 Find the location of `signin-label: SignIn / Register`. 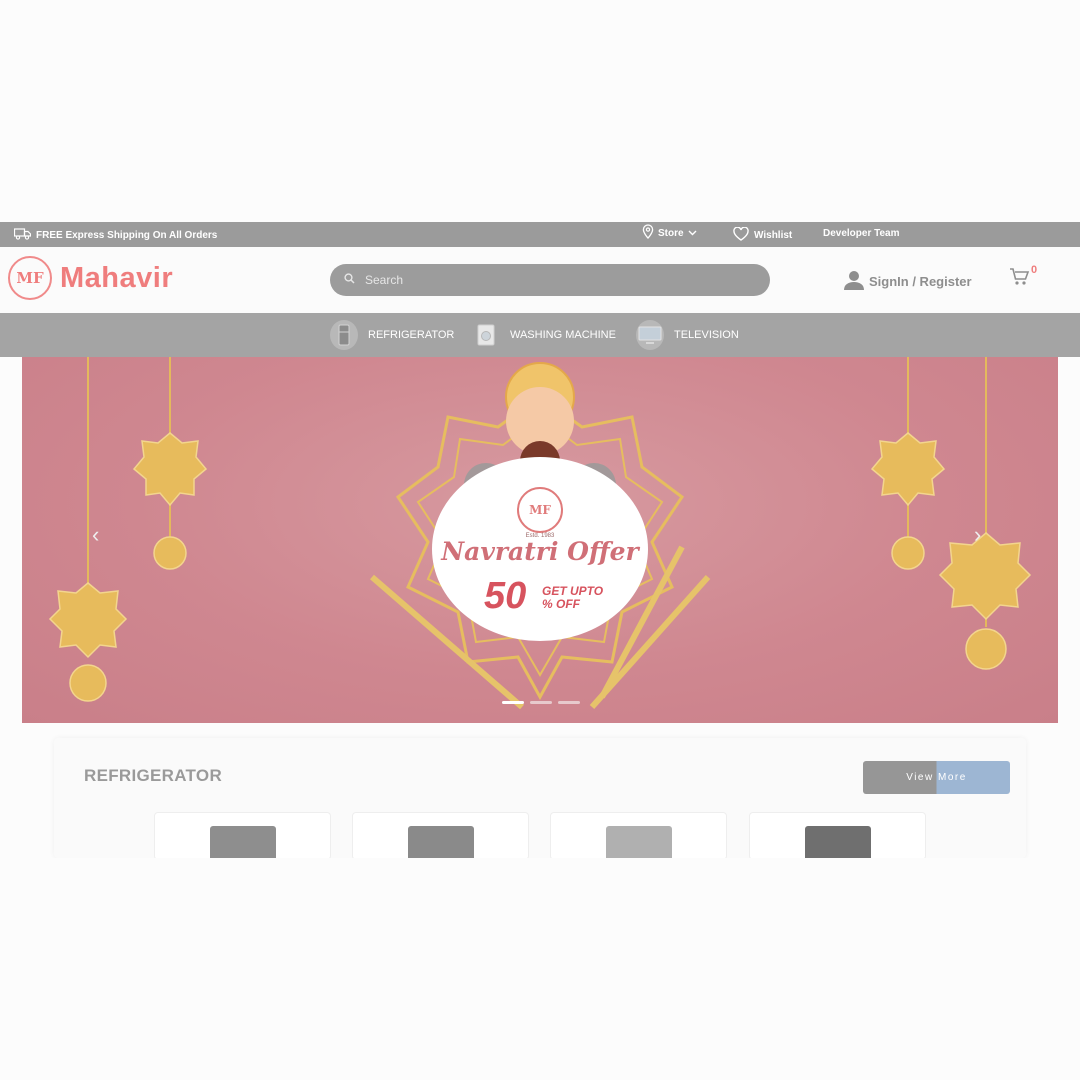

signin-label: SignIn / Register is located at coordinates (920, 281).